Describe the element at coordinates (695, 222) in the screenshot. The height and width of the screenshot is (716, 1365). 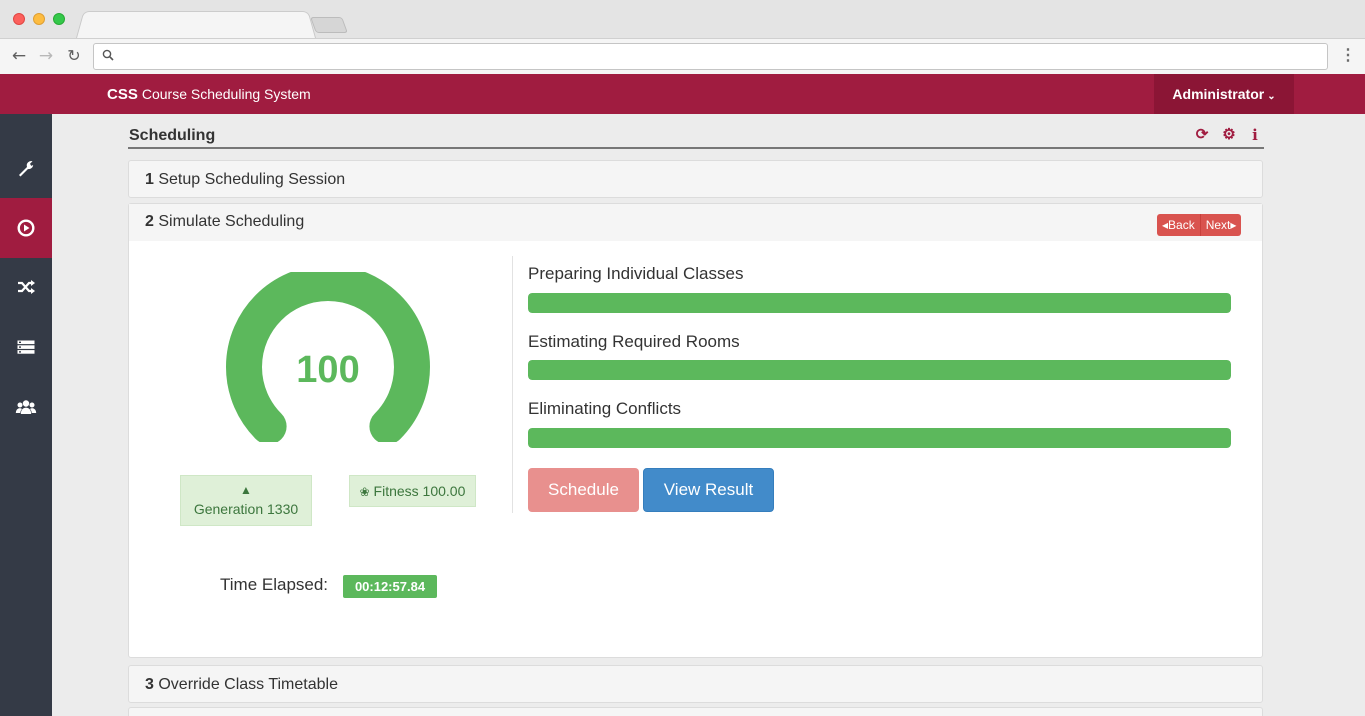
I see `step-simulate-header: 2 Simulate Scheduling` at that location.